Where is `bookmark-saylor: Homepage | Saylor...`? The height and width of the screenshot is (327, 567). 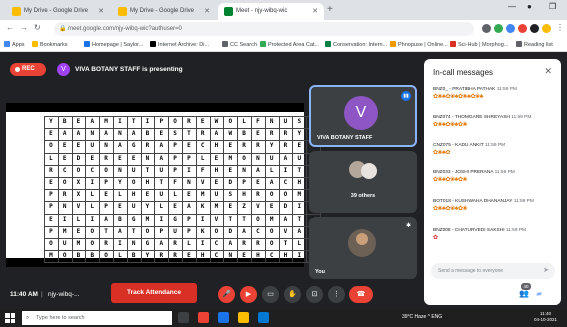
bookmark-saylor: Homepage | Saylor... is located at coordinates (113, 45).